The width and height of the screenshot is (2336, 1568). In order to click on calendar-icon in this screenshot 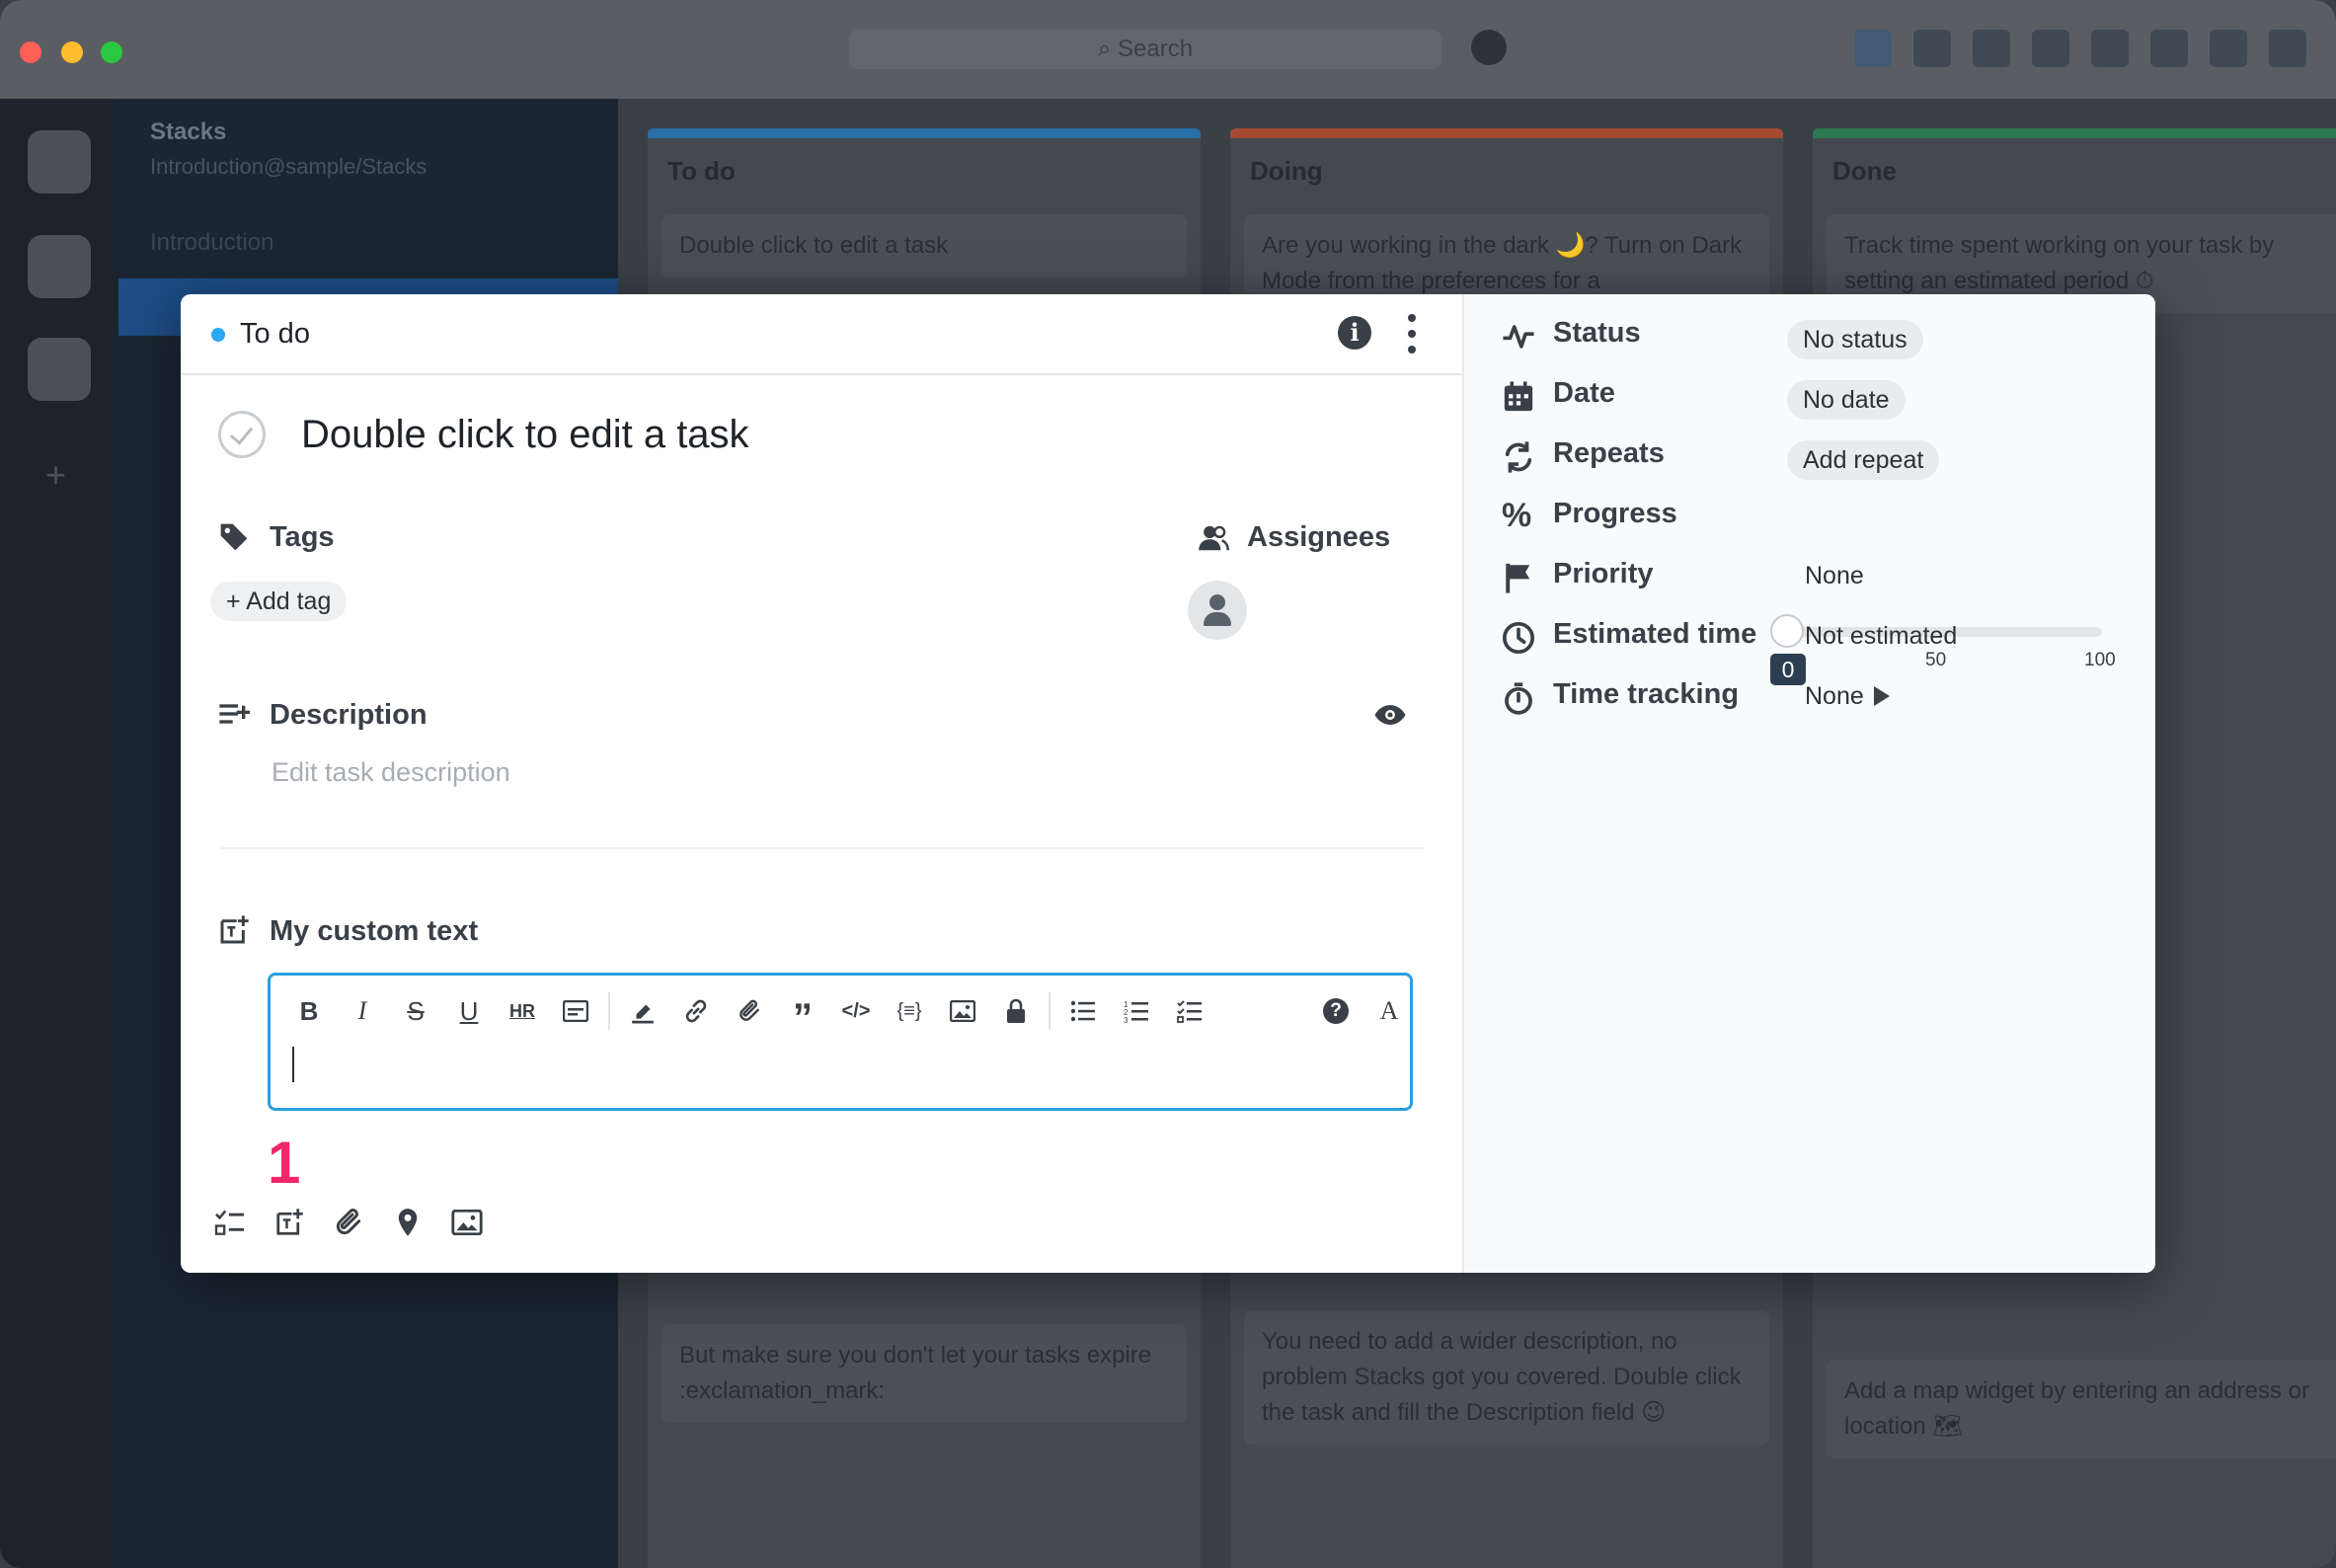, I will do `click(1992, 49)`.